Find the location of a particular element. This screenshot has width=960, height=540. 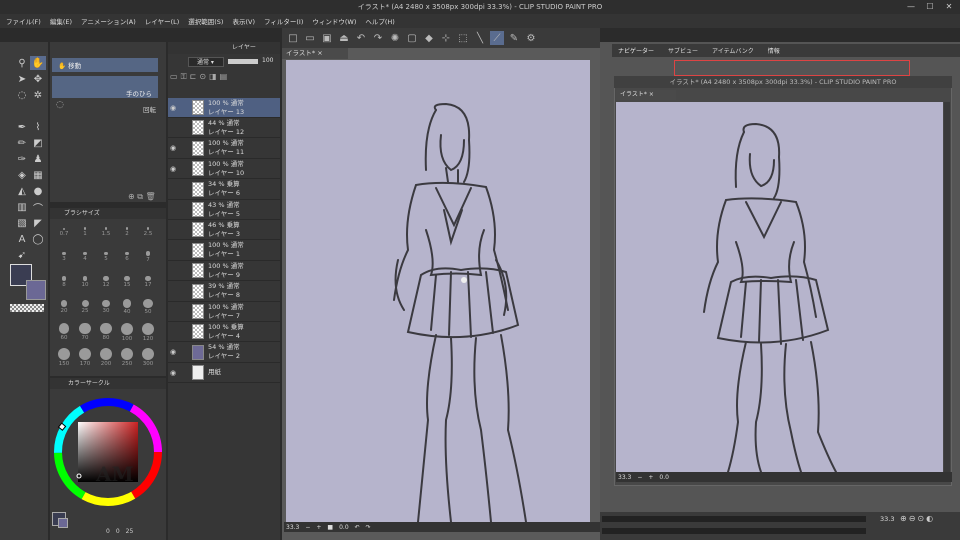

menu-window: ウィンドウ(W) is located at coordinates (334, 21).